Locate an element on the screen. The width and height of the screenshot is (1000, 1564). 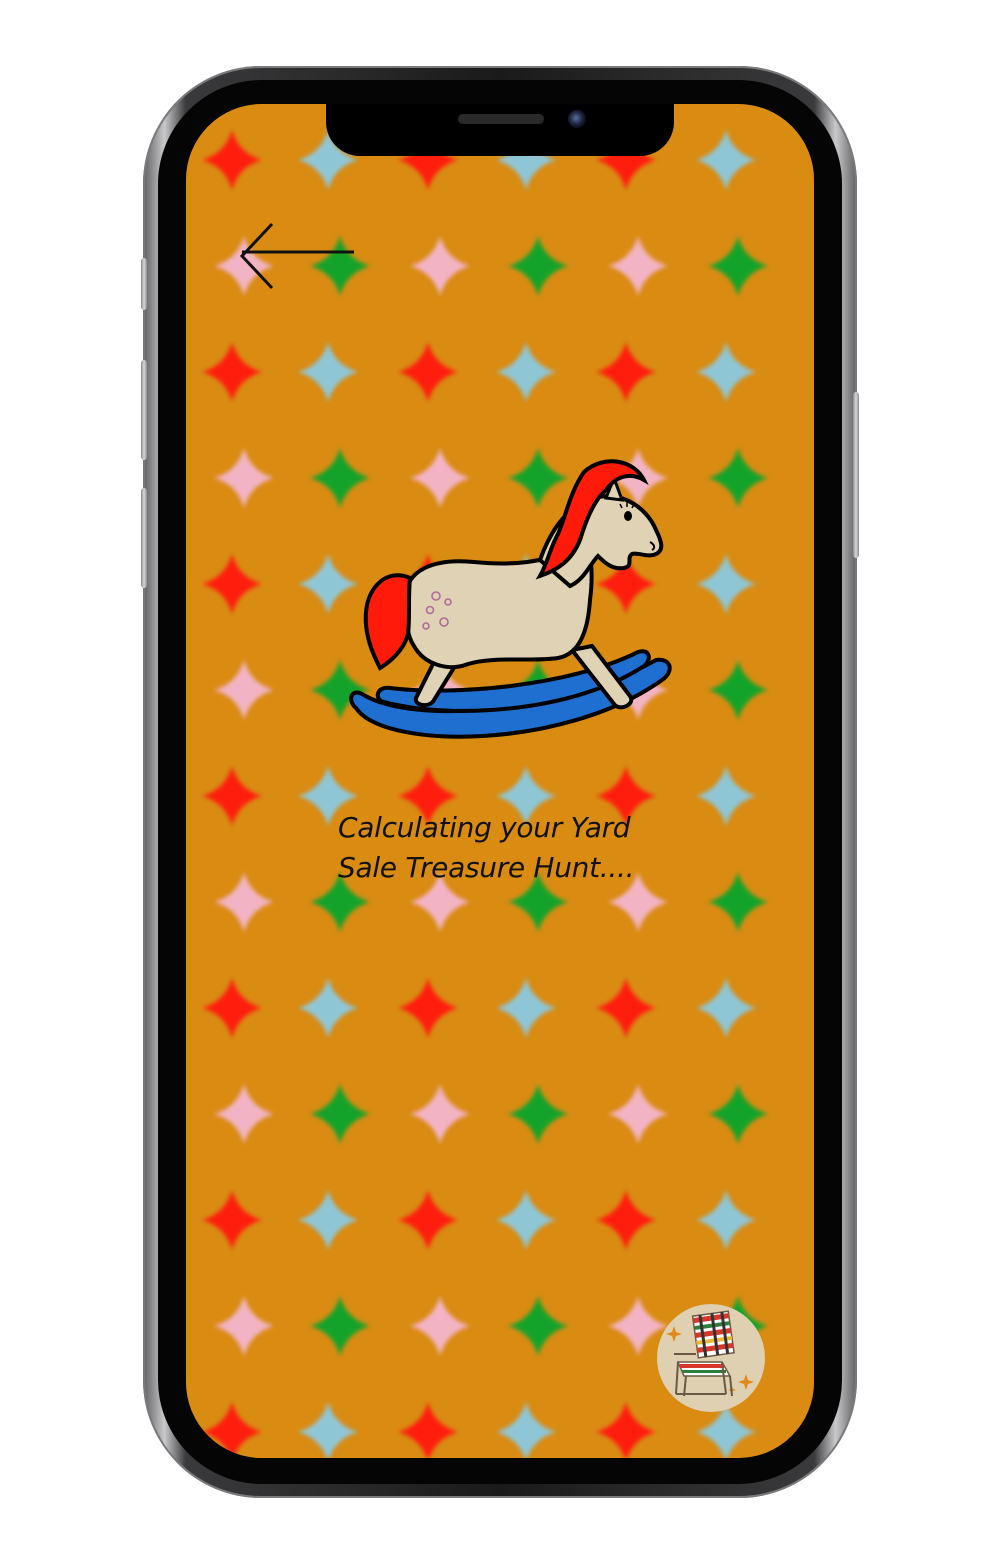
phone-speaker is located at coordinates (501, 119).